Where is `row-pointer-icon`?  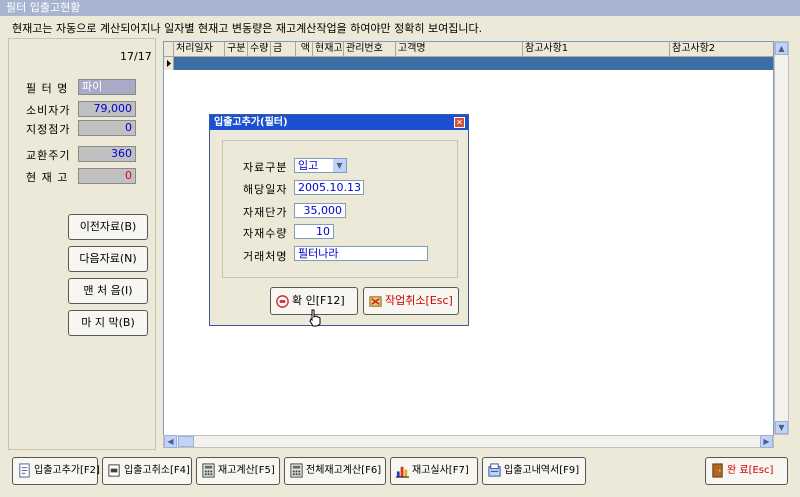 row-pointer-icon is located at coordinates (169, 63).